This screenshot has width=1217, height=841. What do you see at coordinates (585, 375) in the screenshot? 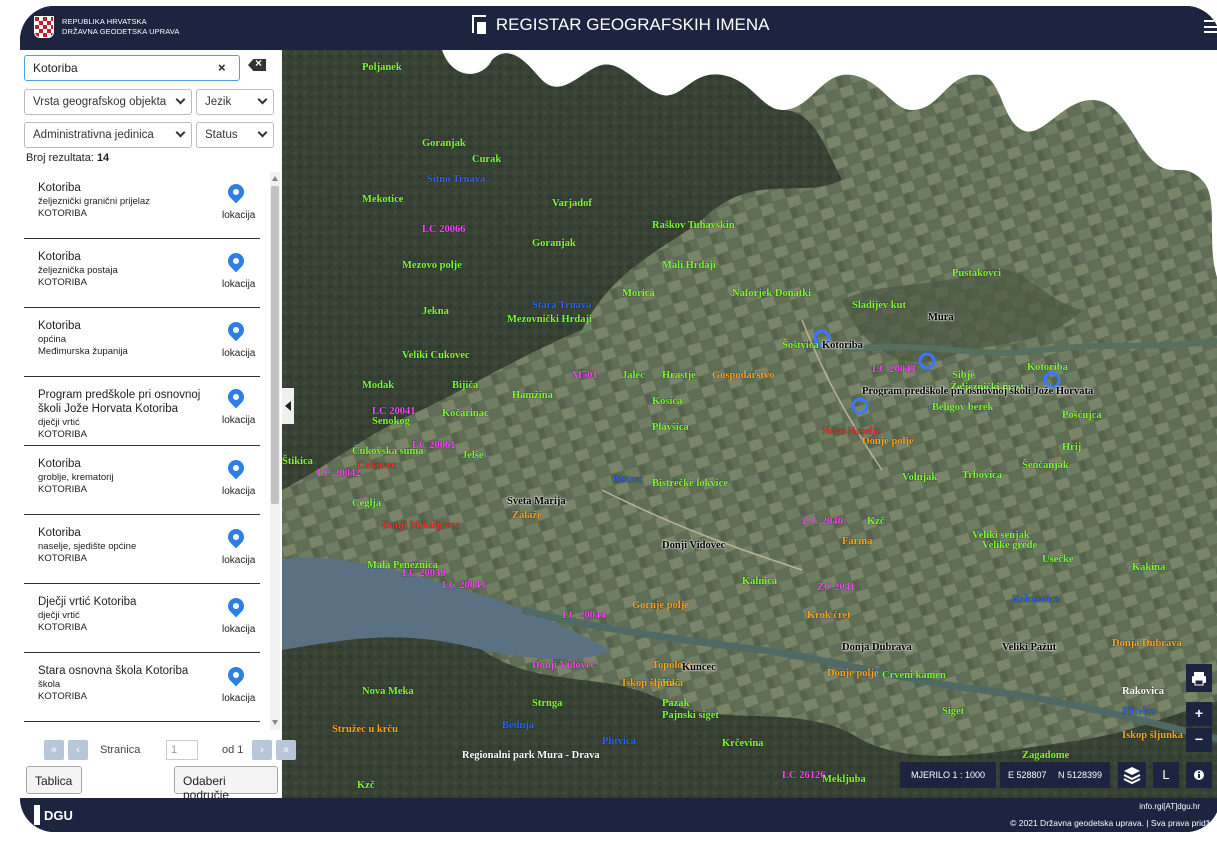
I see `map-place-label: M501` at bounding box center [585, 375].